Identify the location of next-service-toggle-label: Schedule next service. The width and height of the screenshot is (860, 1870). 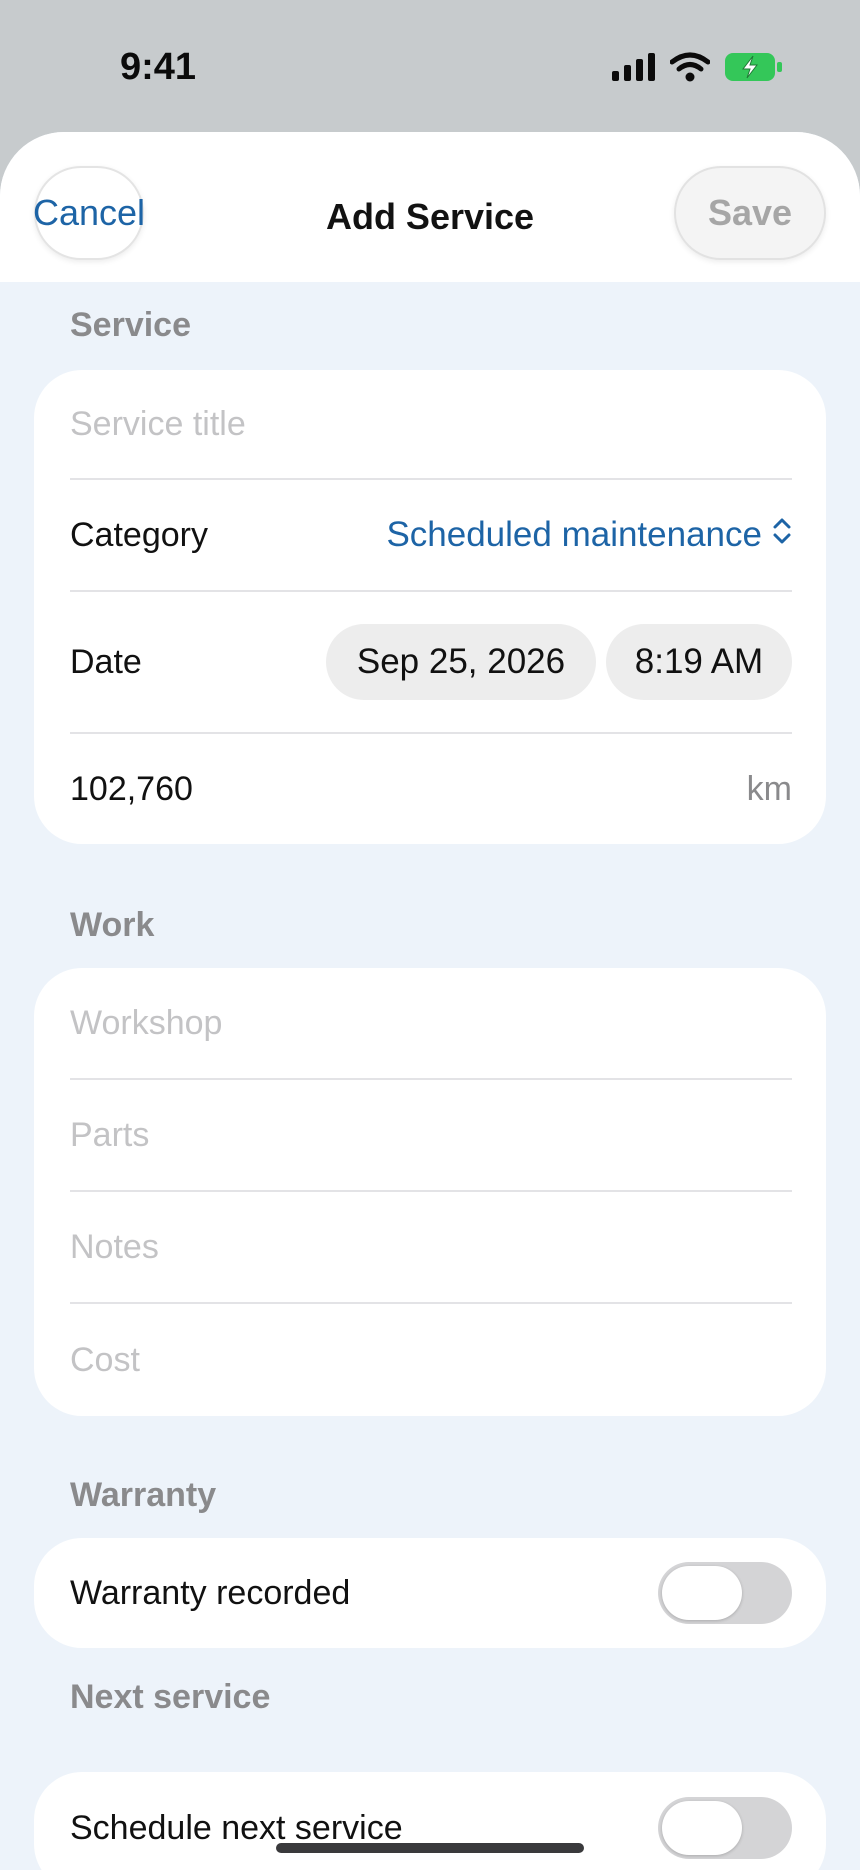
(236, 1827).